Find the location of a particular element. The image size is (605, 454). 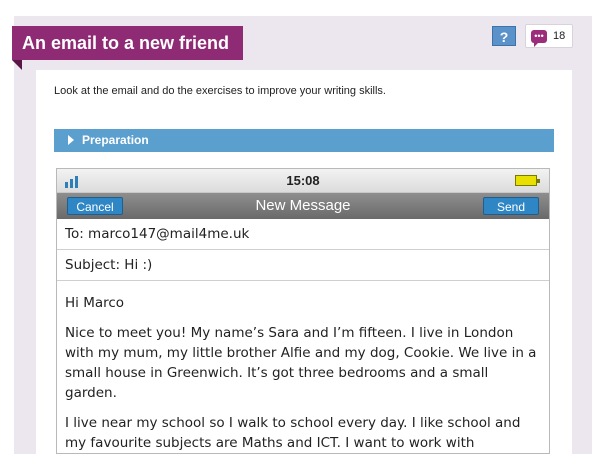

comment-count: 18 is located at coordinates (559, 36).